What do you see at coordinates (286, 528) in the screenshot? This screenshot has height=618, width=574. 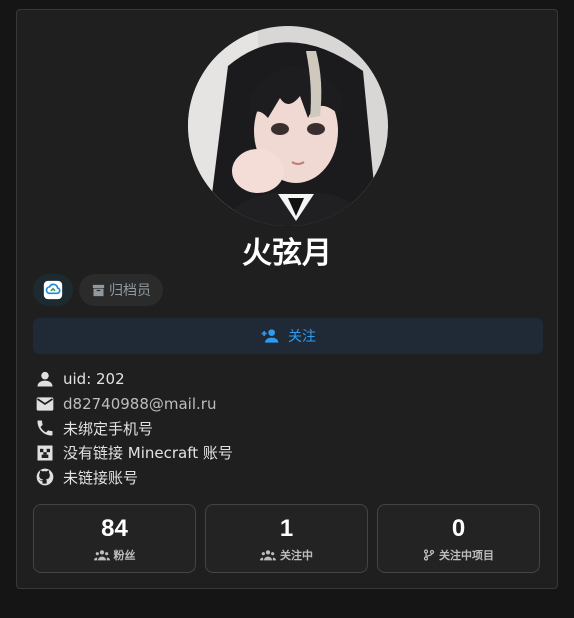 I see `stat-value: 1` at bounding box center [286, 528].